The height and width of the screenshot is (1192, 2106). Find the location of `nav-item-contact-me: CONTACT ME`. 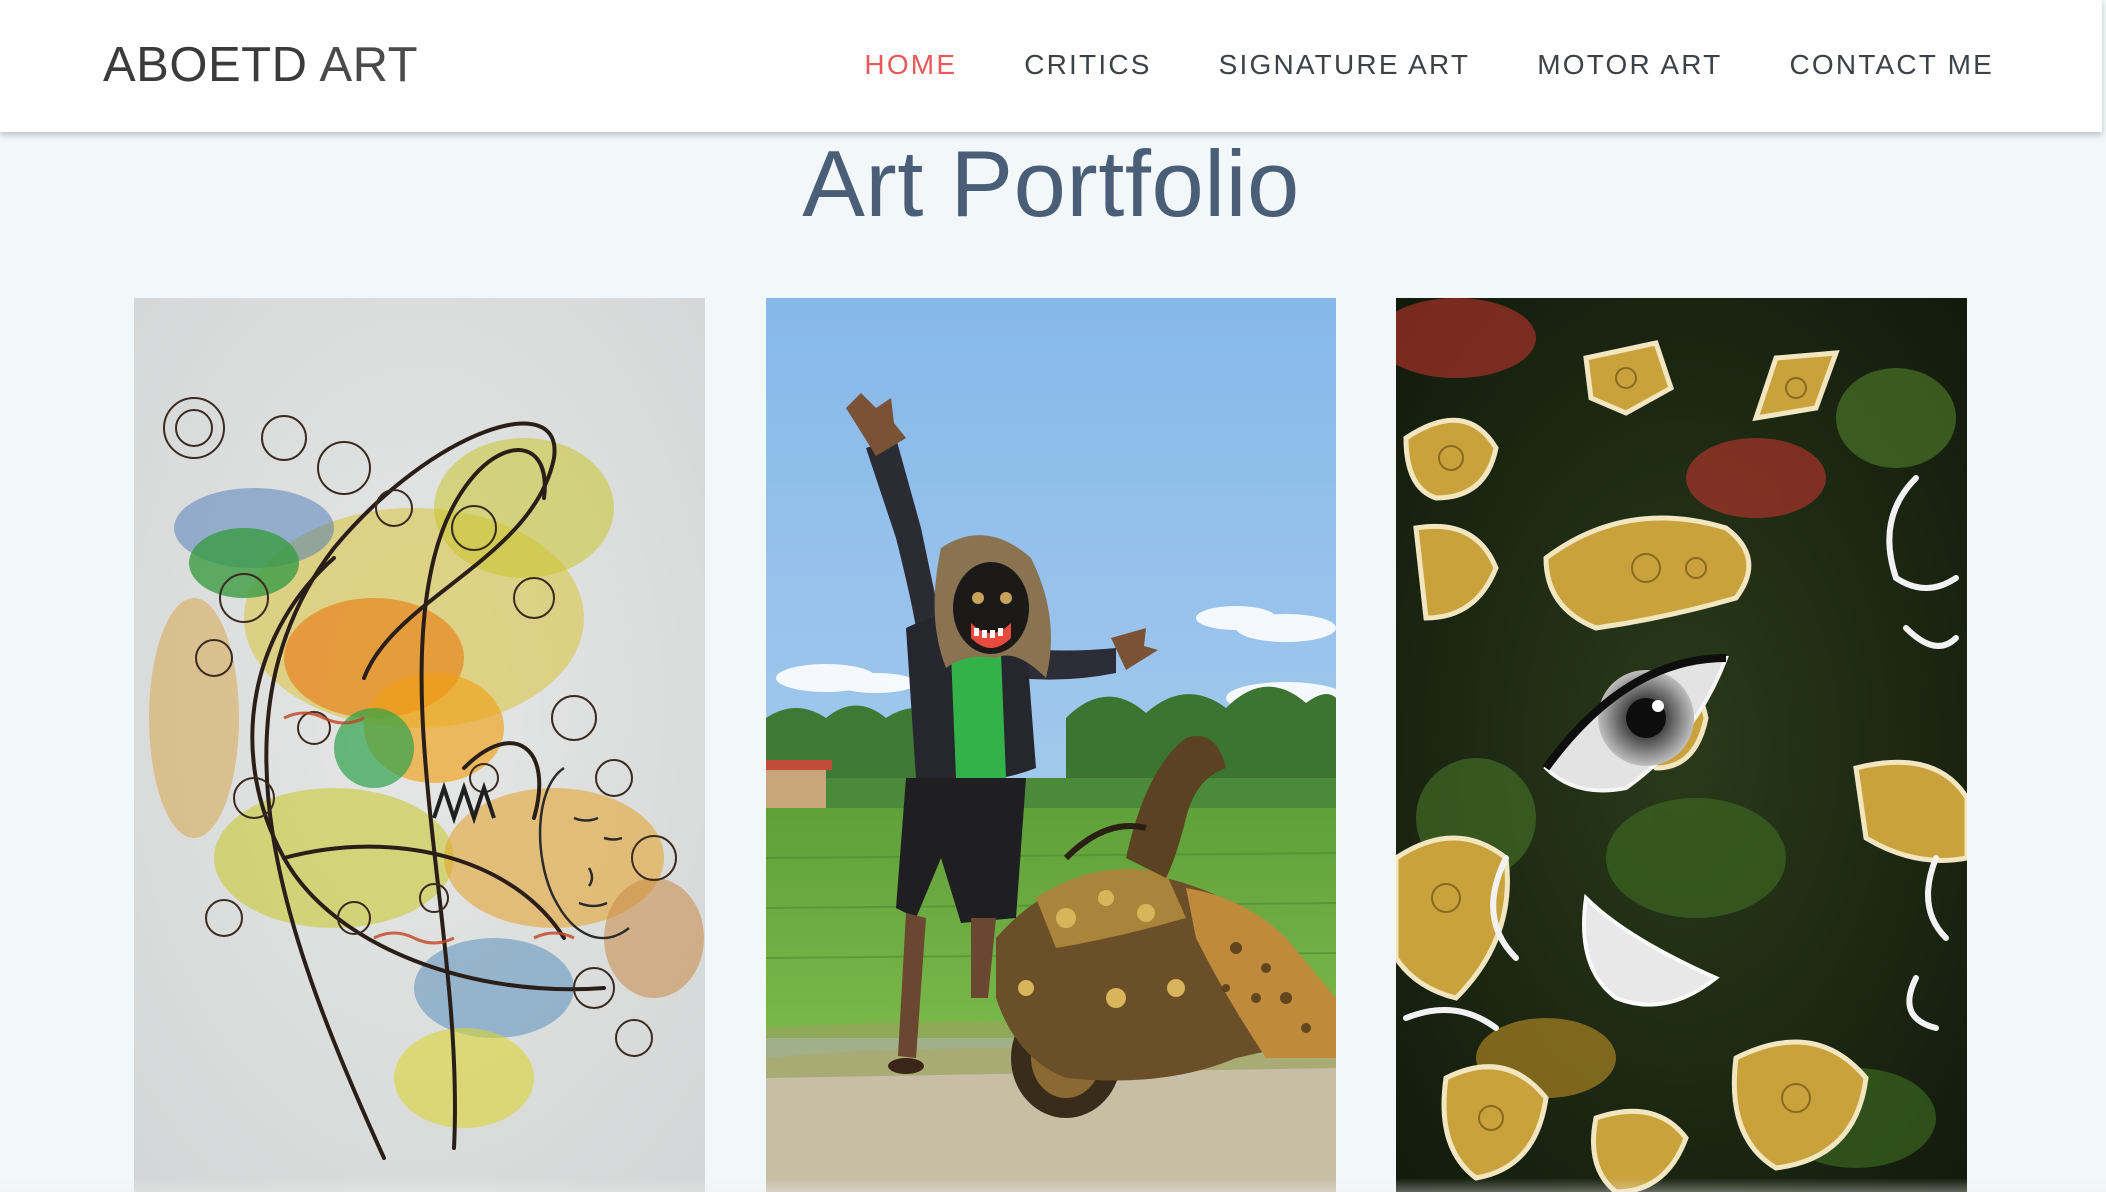

nav-item-contact-me: CONTACT ME is located at coordinates (1891, 65).